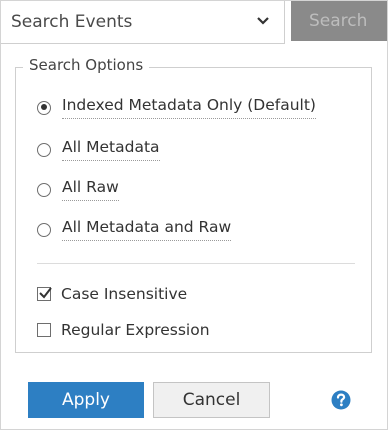 The image size is (388, 430). What do you see at coordinates (189, 107) in the screenshot?
I see `radio-label: Indexed Metadata Only (Default)` at bounding box center [189, 107].